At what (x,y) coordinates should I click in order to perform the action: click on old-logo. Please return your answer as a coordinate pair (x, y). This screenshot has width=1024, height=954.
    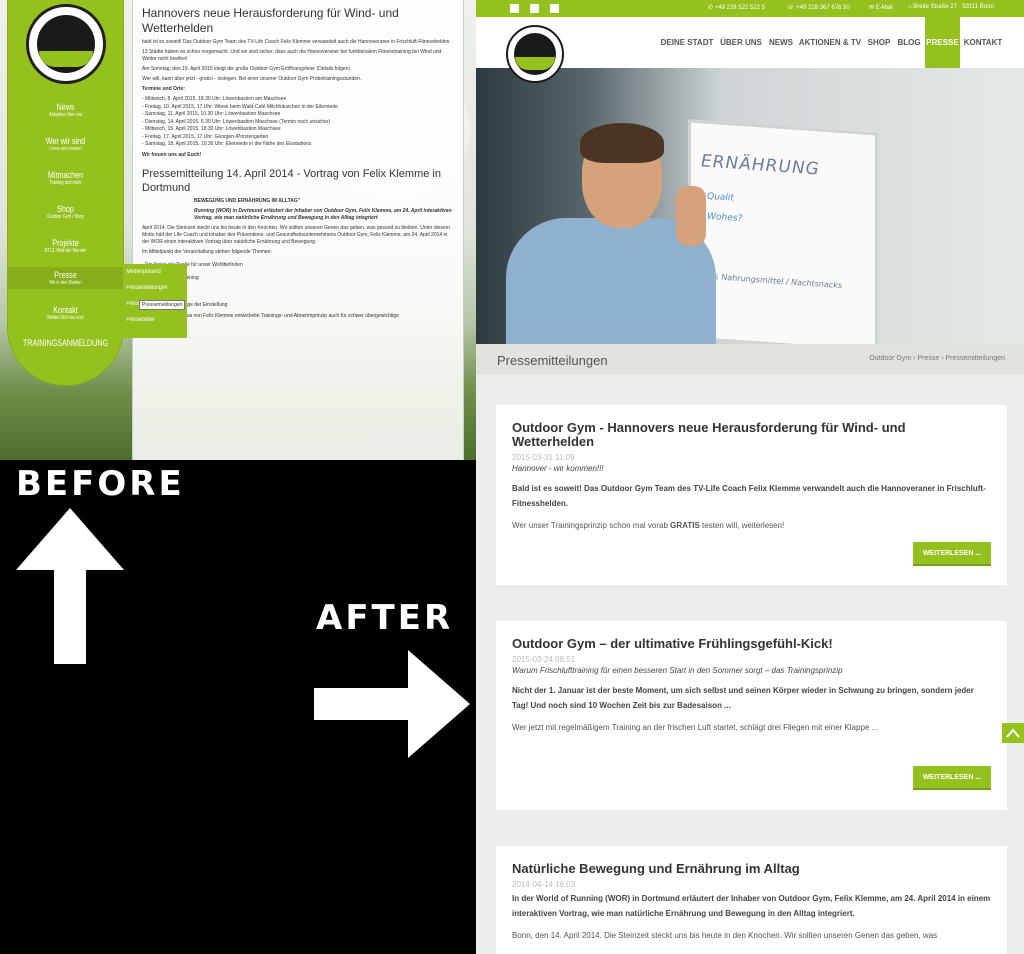
    Looking at the image, I should click on (66, 44).